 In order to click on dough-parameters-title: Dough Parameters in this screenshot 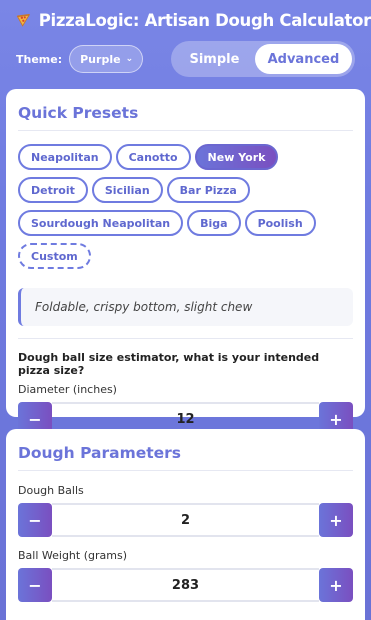, I will do `click(185, 450)`.